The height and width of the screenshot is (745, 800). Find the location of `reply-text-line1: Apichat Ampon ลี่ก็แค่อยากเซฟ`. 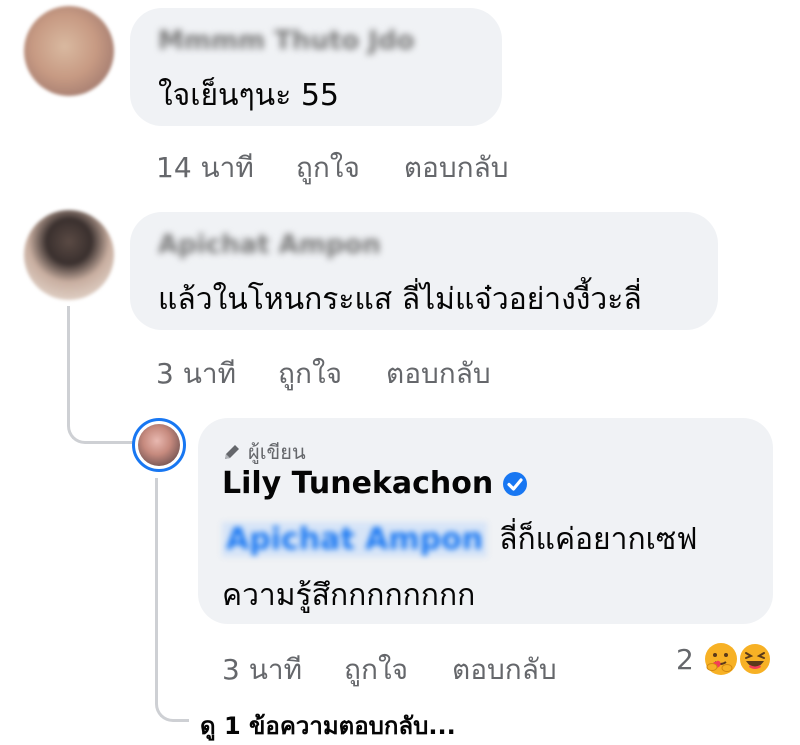

reply-text-line1: Apichat Ampon ลี่ก็แค่อยากเซฟ is located at coordinates (460, 539).